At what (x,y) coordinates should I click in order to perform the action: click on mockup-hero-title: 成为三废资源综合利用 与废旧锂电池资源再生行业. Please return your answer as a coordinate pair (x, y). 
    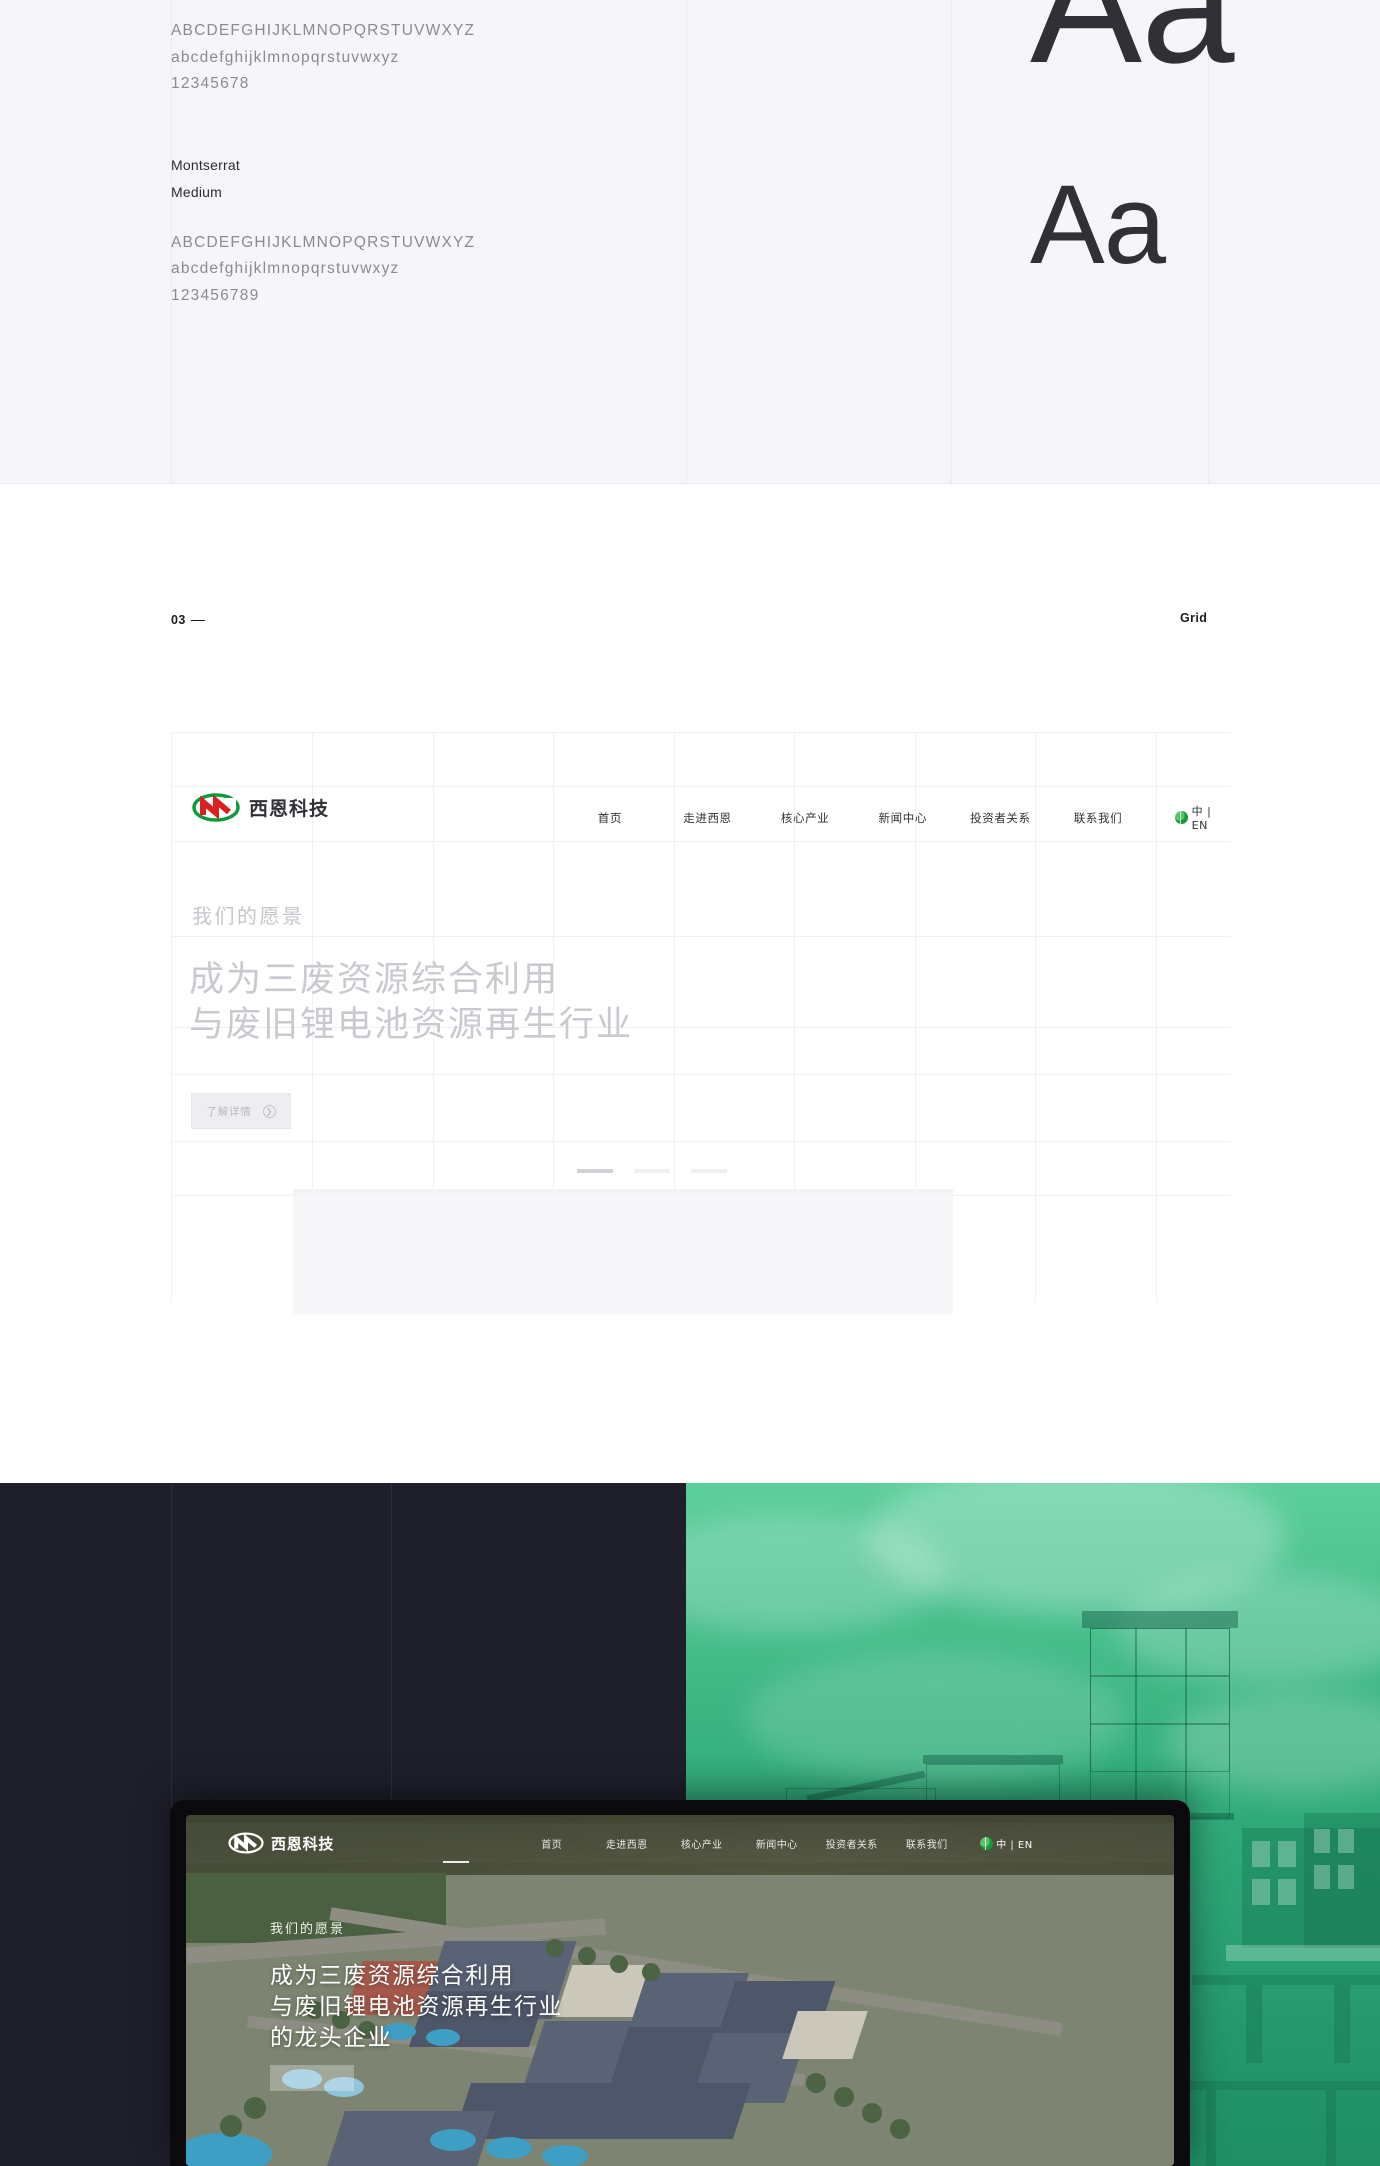
    Looking at the image, I should click on (411, 1003).